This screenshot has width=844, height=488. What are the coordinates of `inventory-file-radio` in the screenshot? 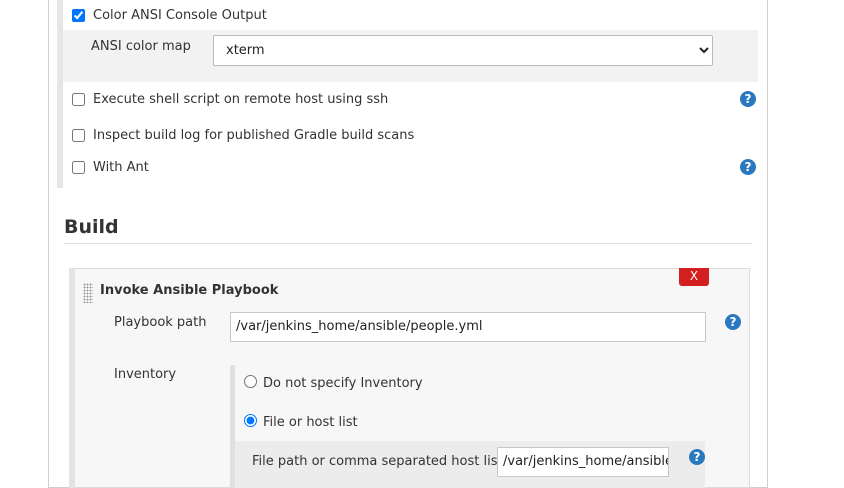 It's located at (250, 420).